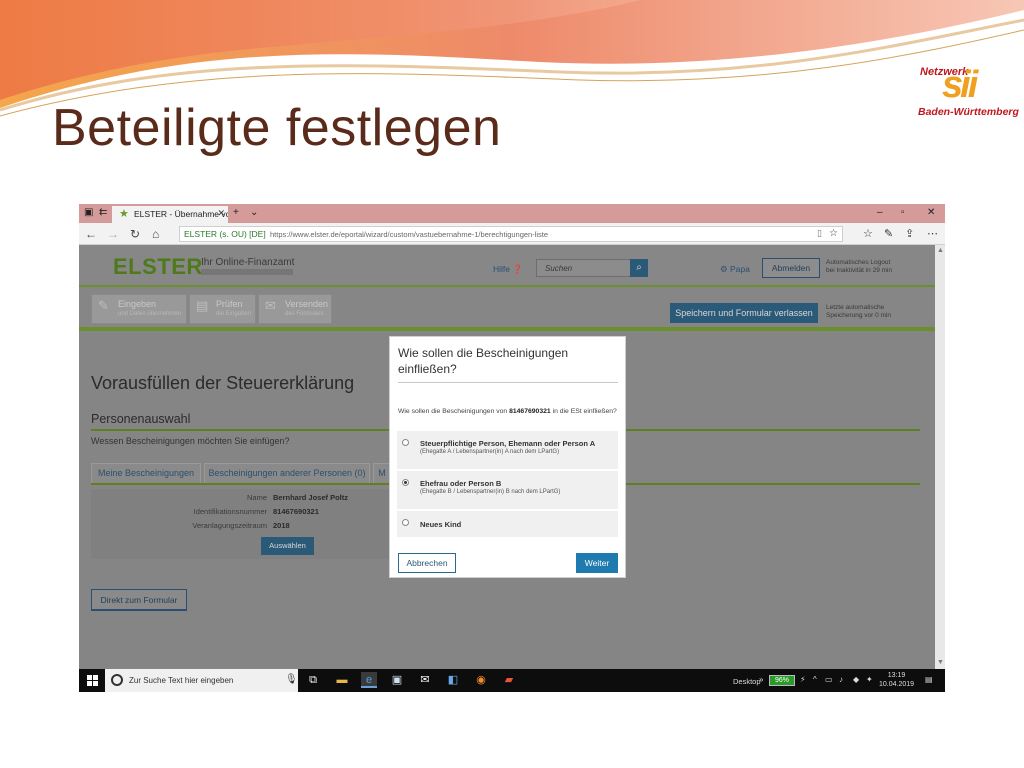 This screenshot has width=1024, height=768. What do you see at coordinates (254, 212) in the screenshot?
I see `tab-list-chevron-icon: ⌄` at bounding box center [254, 212].